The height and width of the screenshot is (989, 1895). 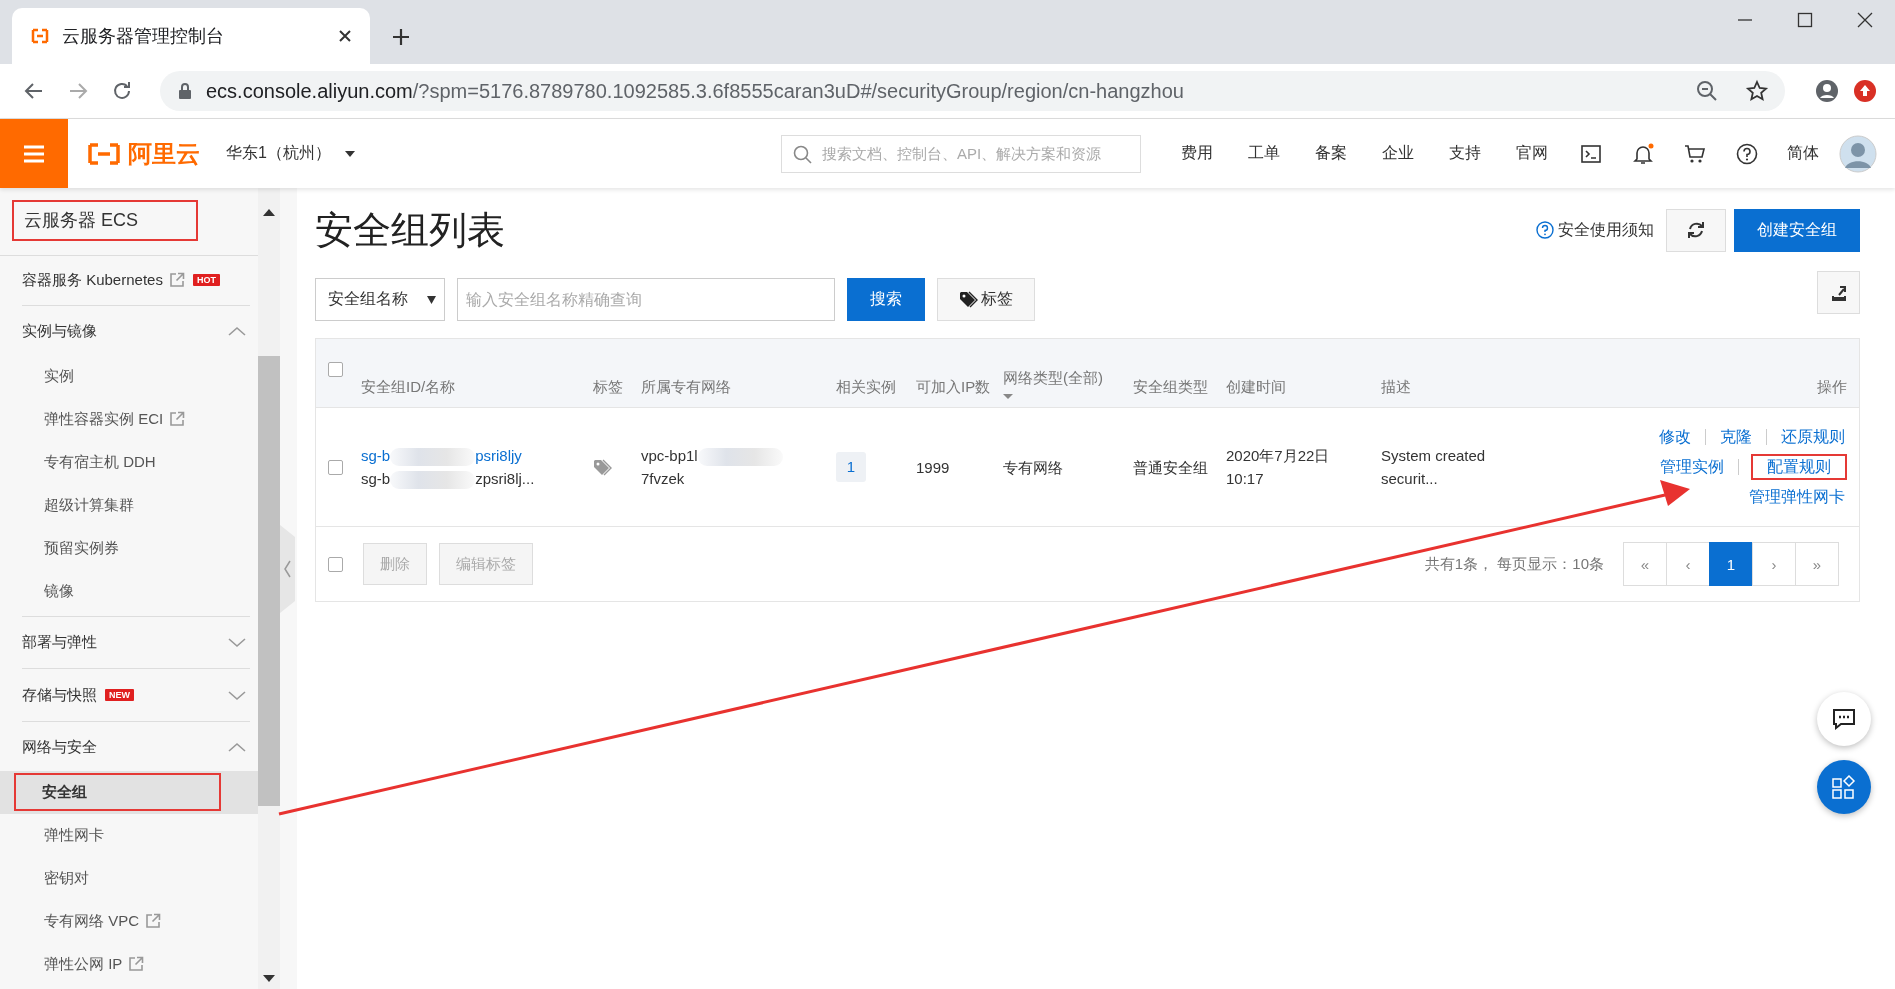 I want to click on action-link: 配置规则, so click(x=1799, y=467).